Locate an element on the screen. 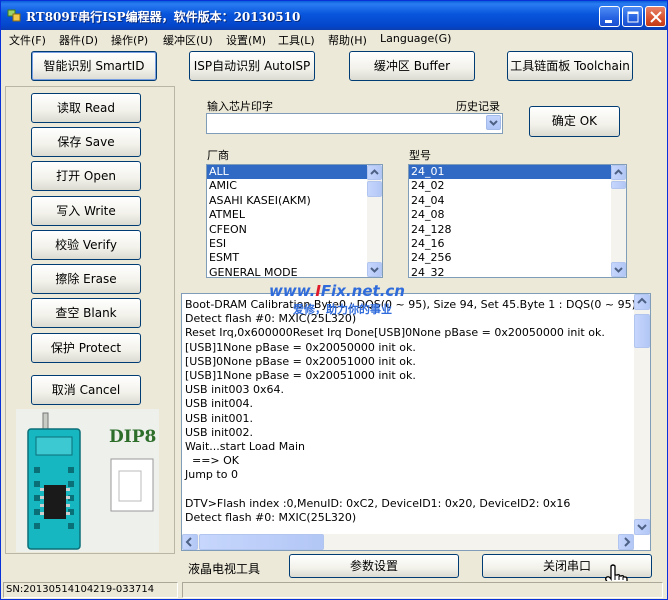  vendor-item: AMIC is located at coordinates (294, 186).